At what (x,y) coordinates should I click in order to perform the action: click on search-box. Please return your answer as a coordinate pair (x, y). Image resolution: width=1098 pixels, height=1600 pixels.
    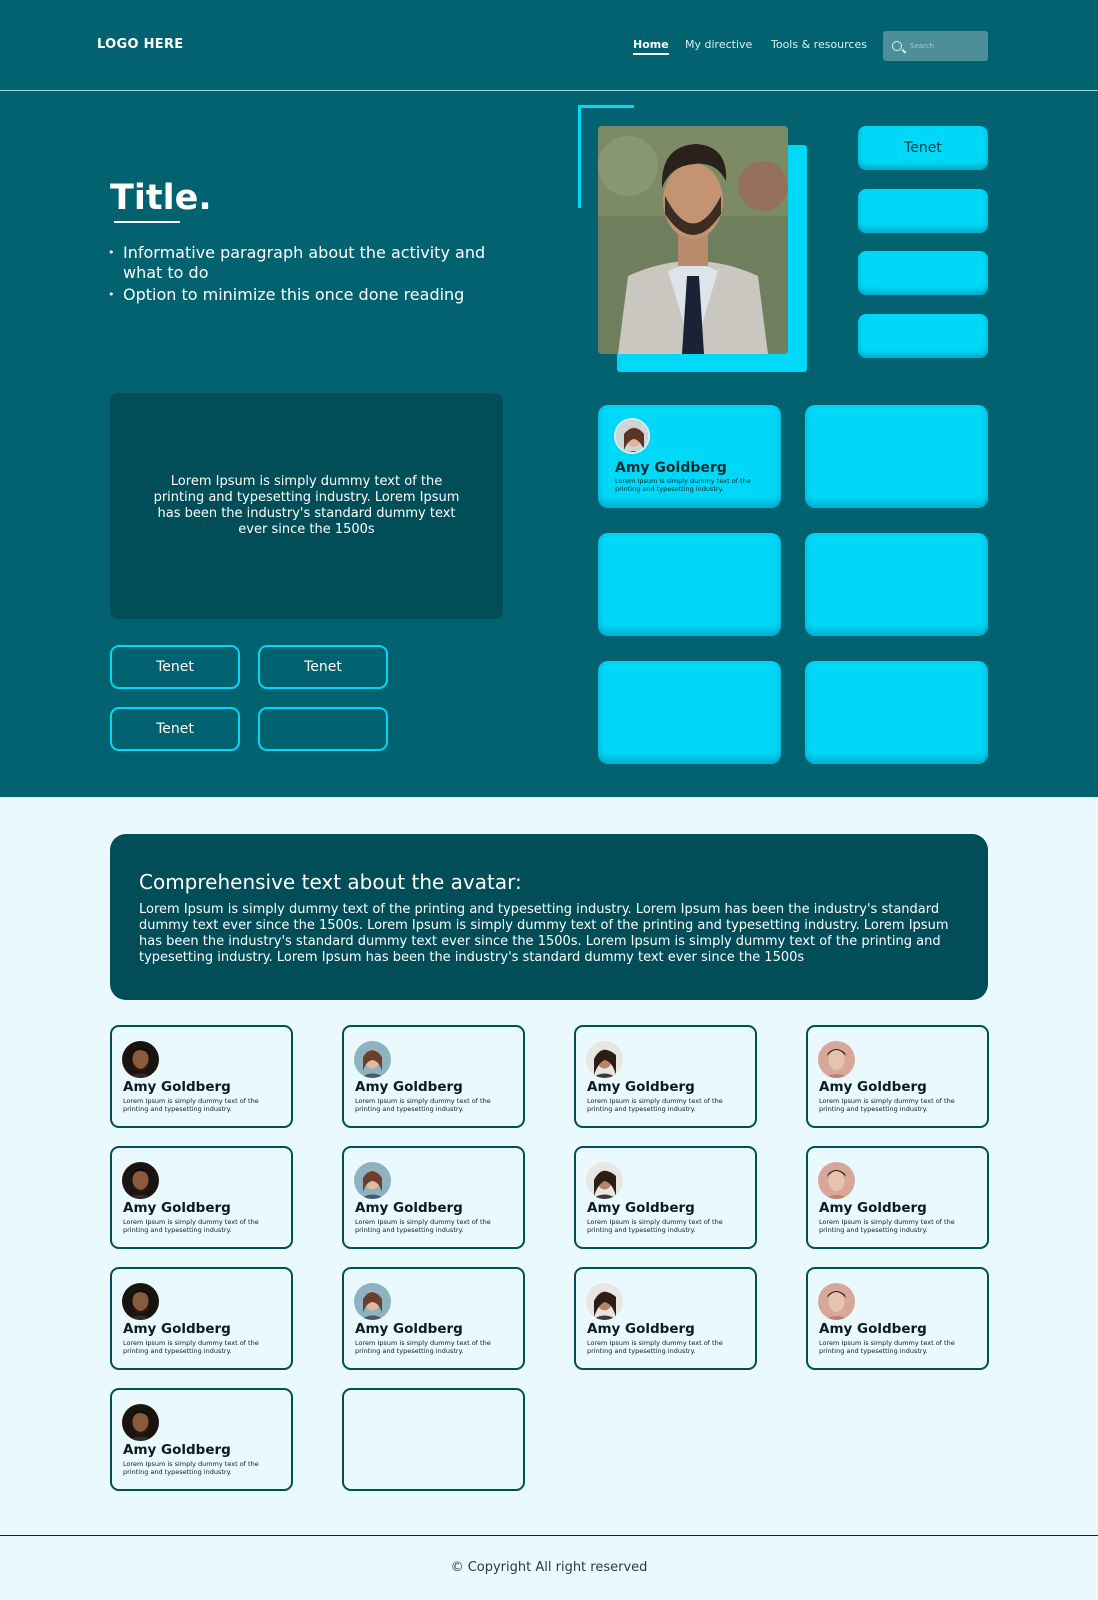
    Looking at the image, I should click on (935, 46).